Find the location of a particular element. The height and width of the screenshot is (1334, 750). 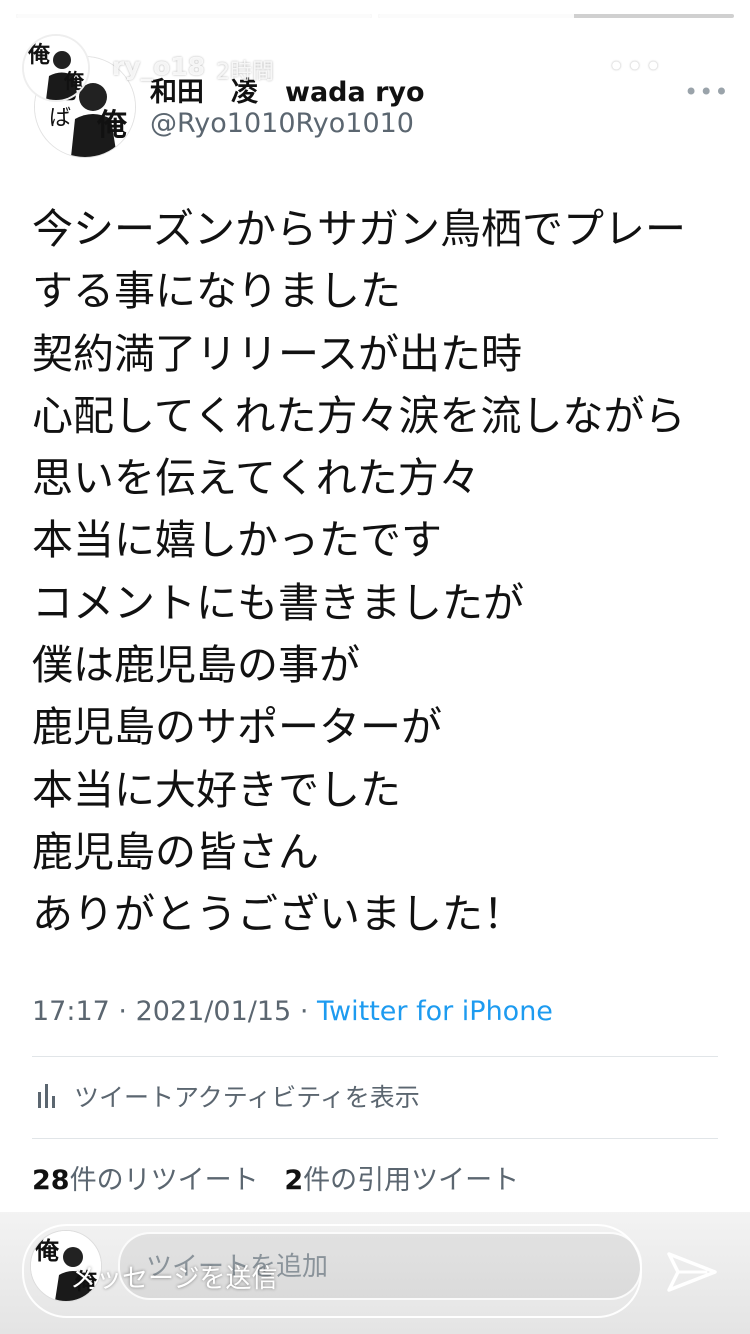

tweet-activity-link: ツイートアクティビティを表示 is located at coordinates (228, 1096).